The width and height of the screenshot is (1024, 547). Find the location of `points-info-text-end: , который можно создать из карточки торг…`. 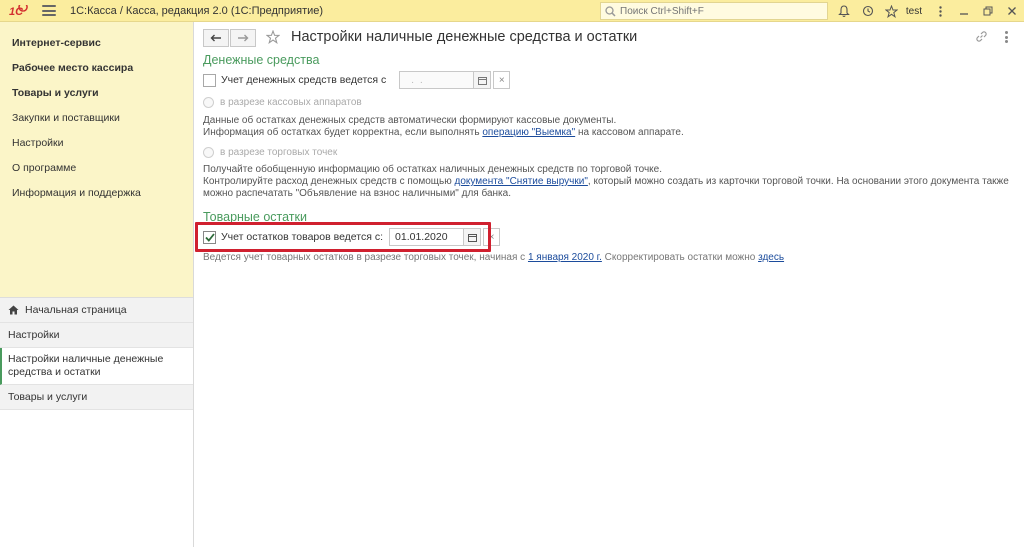

points-info-text-end: , который можно создать из карточки торг… is located at coordinates (798, 181).